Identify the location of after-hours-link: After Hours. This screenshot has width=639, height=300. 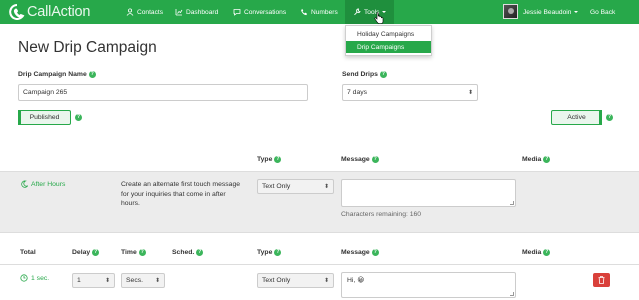
(42, 184).